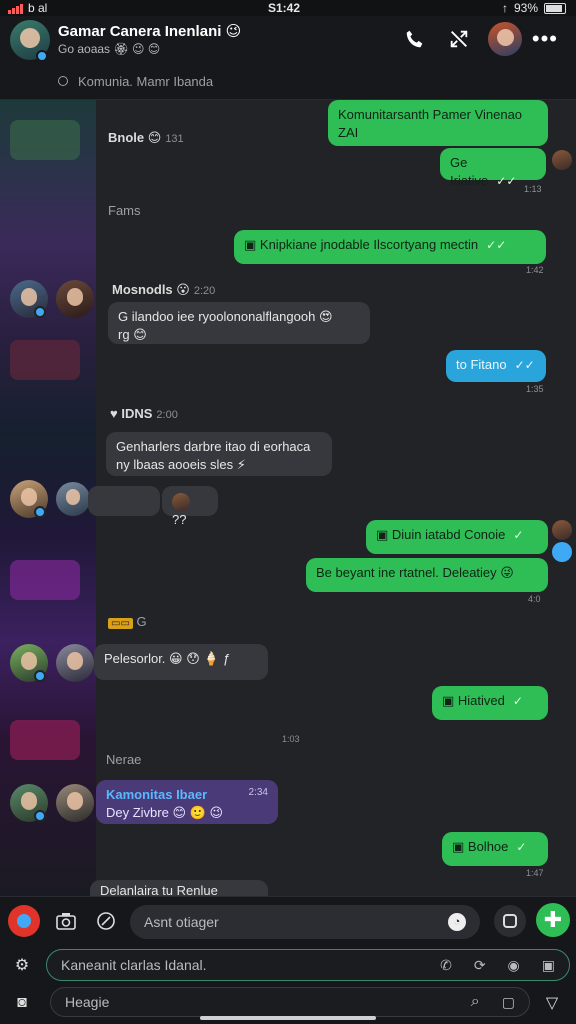 Image resolution: width=576 pixels, height=1024 pixels. I want to click on message-text: ZAI, so click(348, 132).